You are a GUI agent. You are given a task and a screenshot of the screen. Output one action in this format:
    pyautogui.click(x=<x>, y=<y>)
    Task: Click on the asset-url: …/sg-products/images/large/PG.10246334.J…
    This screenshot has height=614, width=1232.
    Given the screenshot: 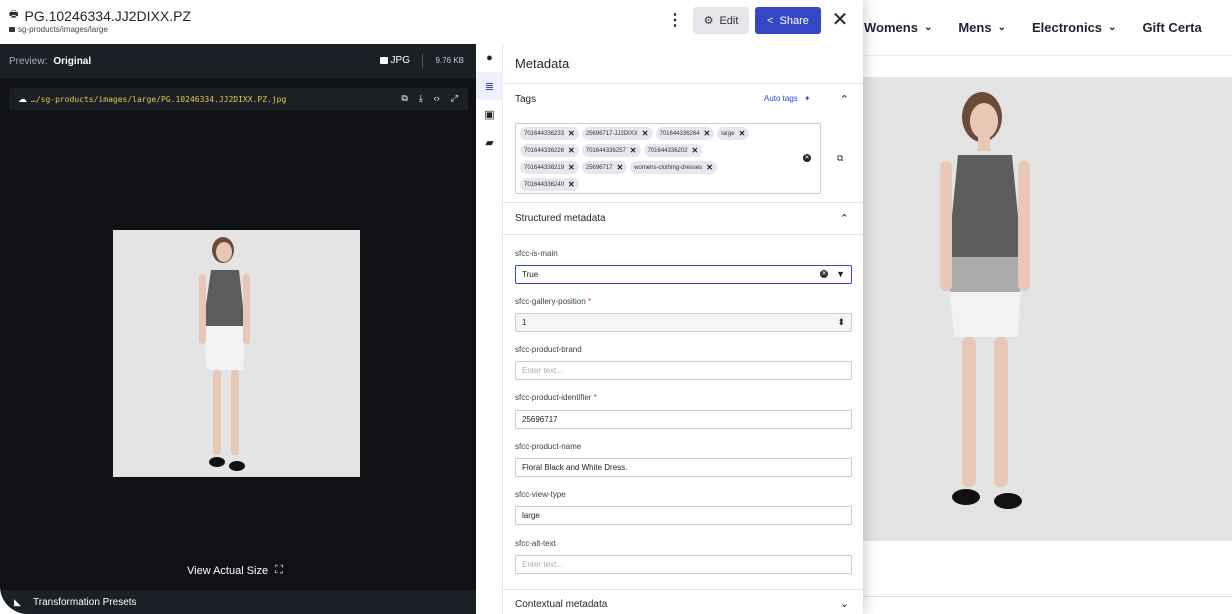 What is the action you would take?
    pyautogui.click(x=158, y=99)
    